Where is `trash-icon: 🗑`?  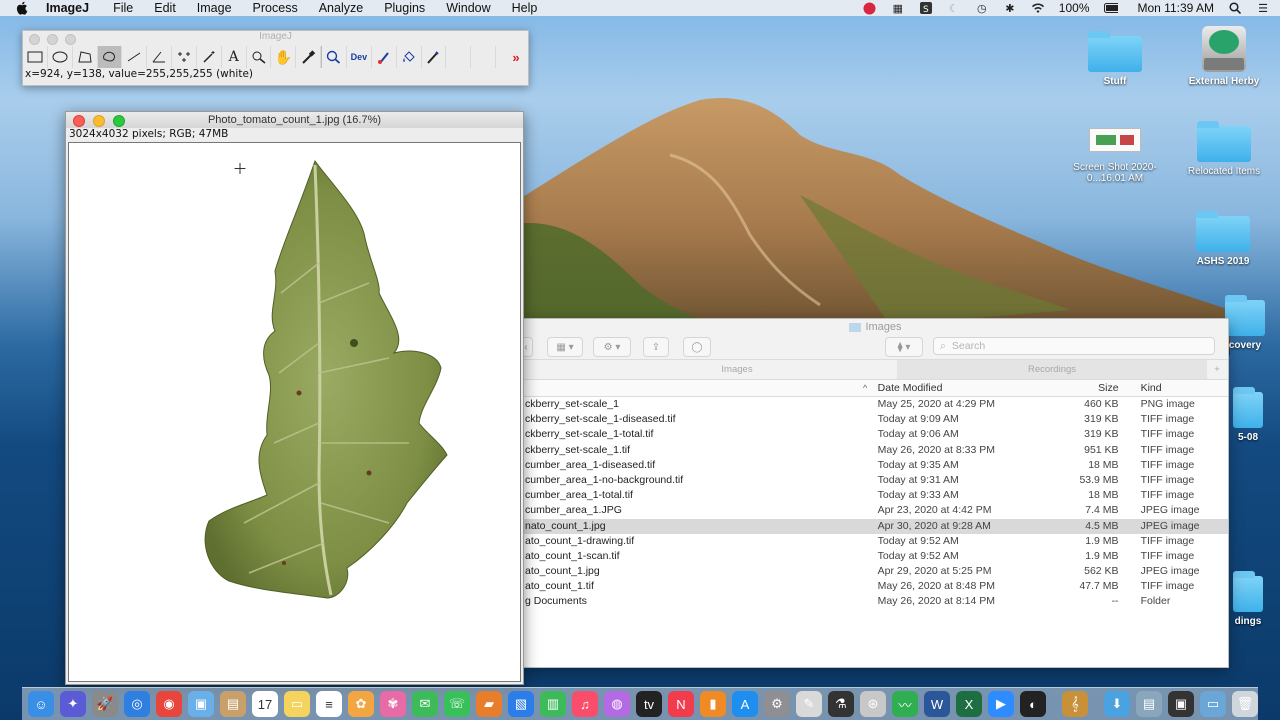
trash-icon: 🗑 is located at coordinates (1245, 704).